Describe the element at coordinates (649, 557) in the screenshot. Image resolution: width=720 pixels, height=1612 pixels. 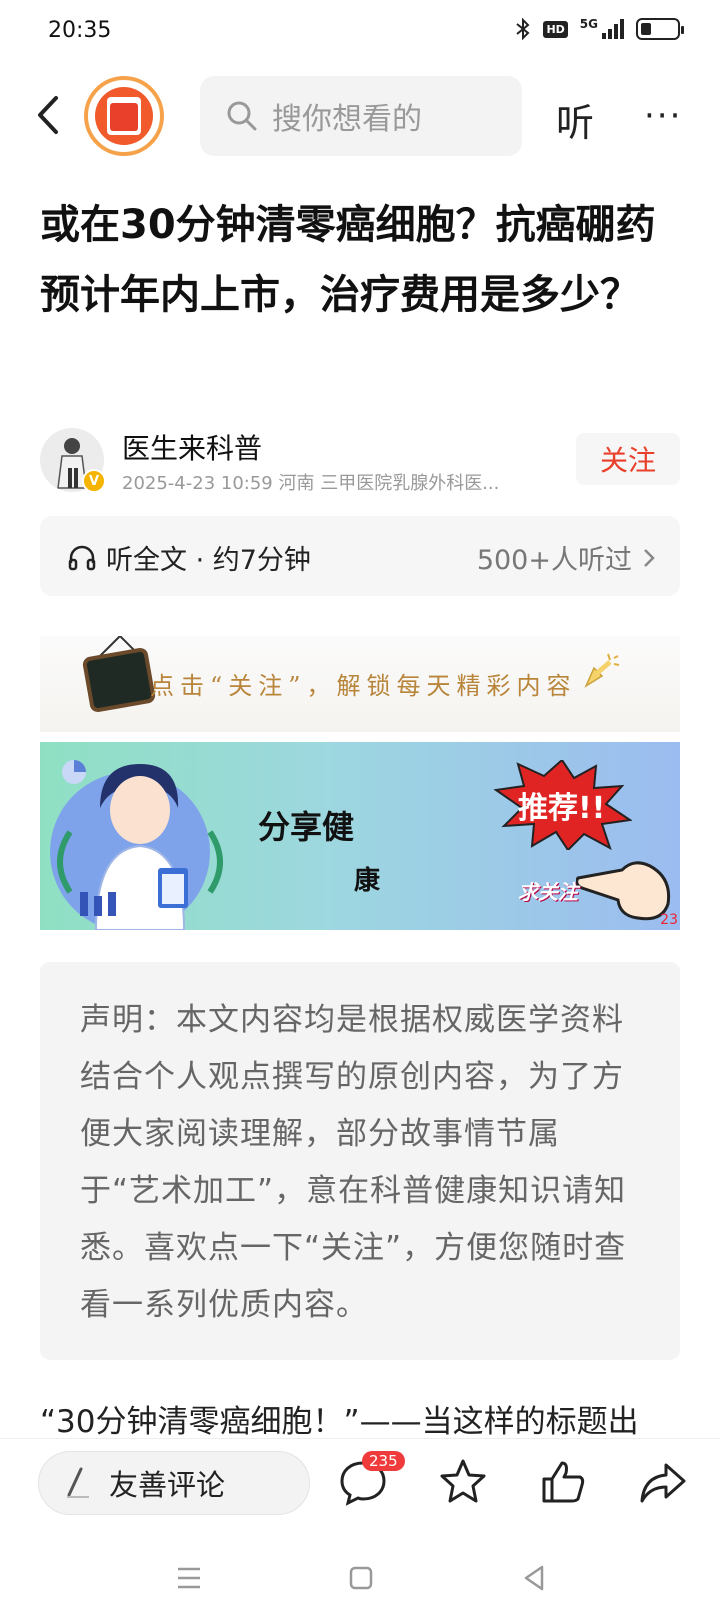
I see `chevron-right-icon` at that location.